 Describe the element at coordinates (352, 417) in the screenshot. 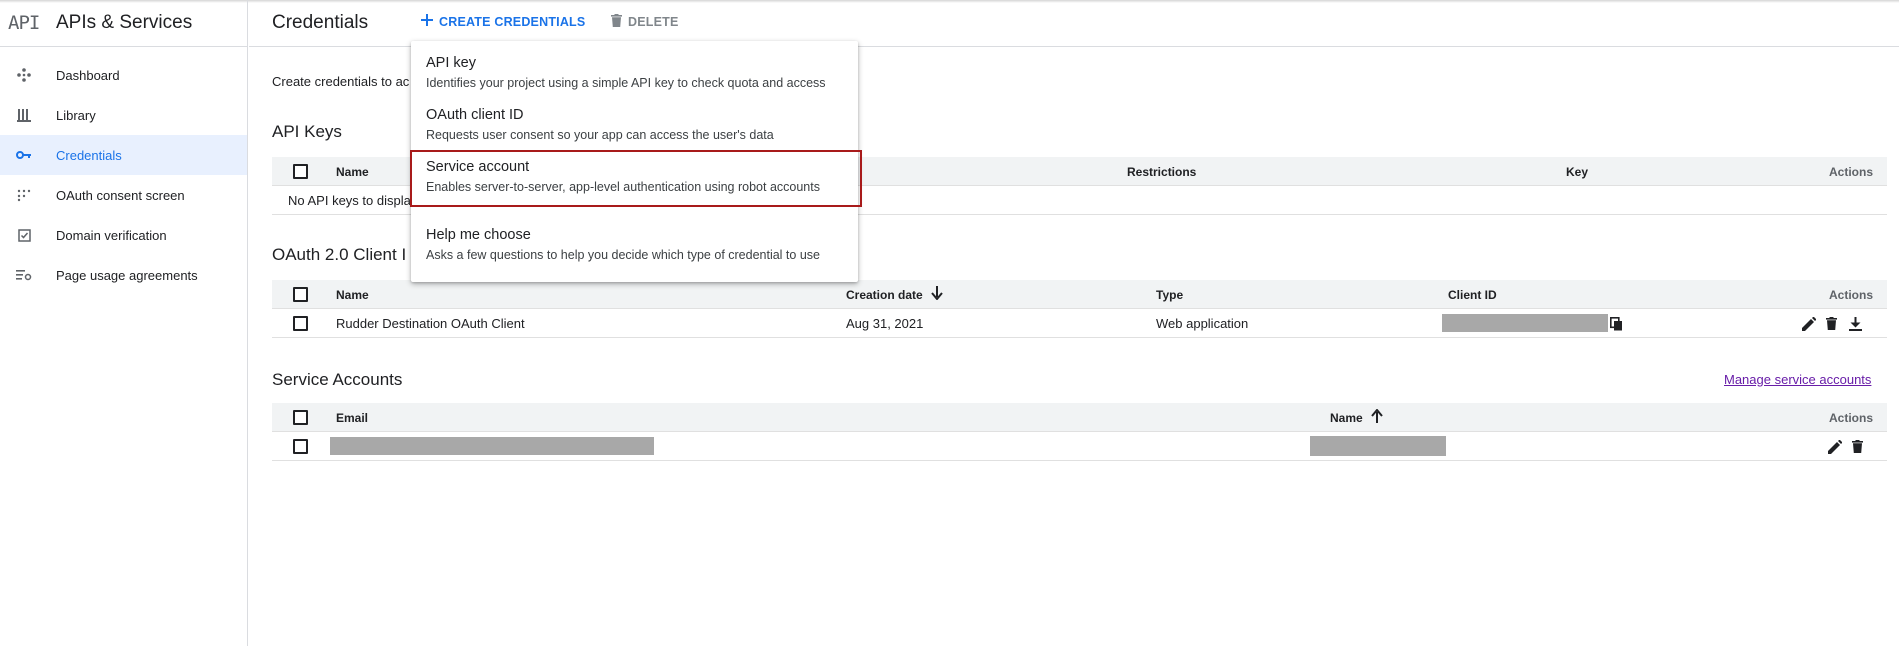

I see `column-email: Email` at that location.